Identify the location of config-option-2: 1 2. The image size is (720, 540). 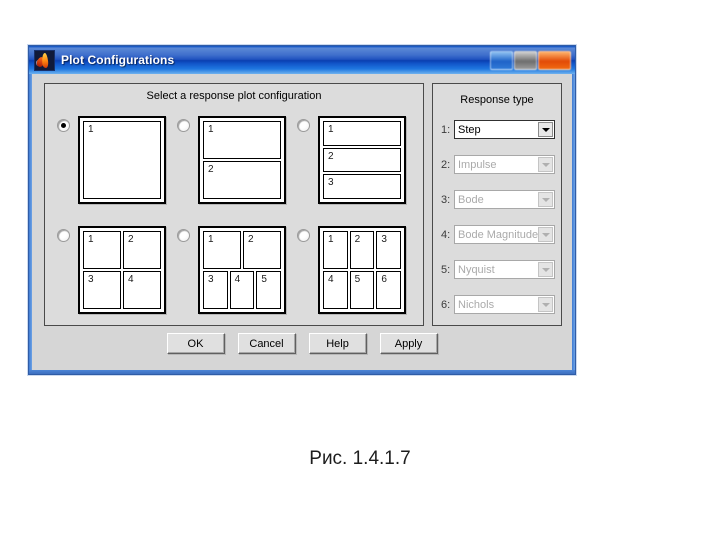
(231, 160).